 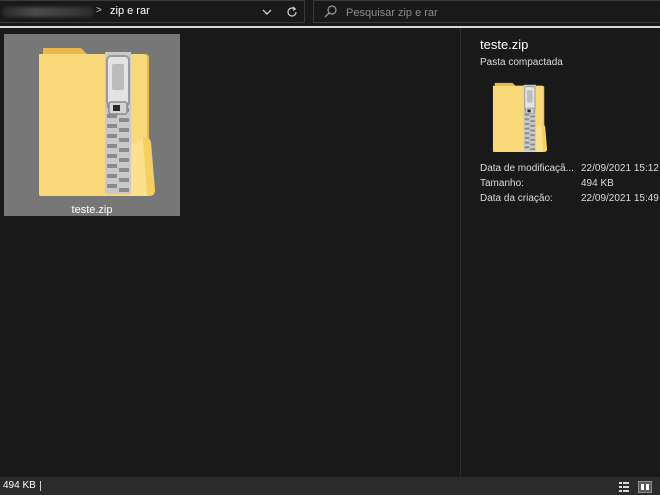 I want to click on property-row-modified: Data de modificaçã... 22/09/2021 15:12, so click(x=570, y=170).